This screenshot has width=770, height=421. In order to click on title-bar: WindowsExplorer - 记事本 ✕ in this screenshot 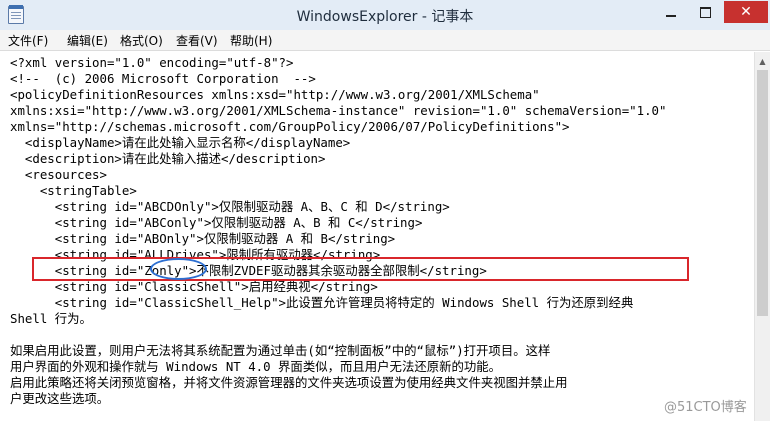, I will do `click(385, 15)`.